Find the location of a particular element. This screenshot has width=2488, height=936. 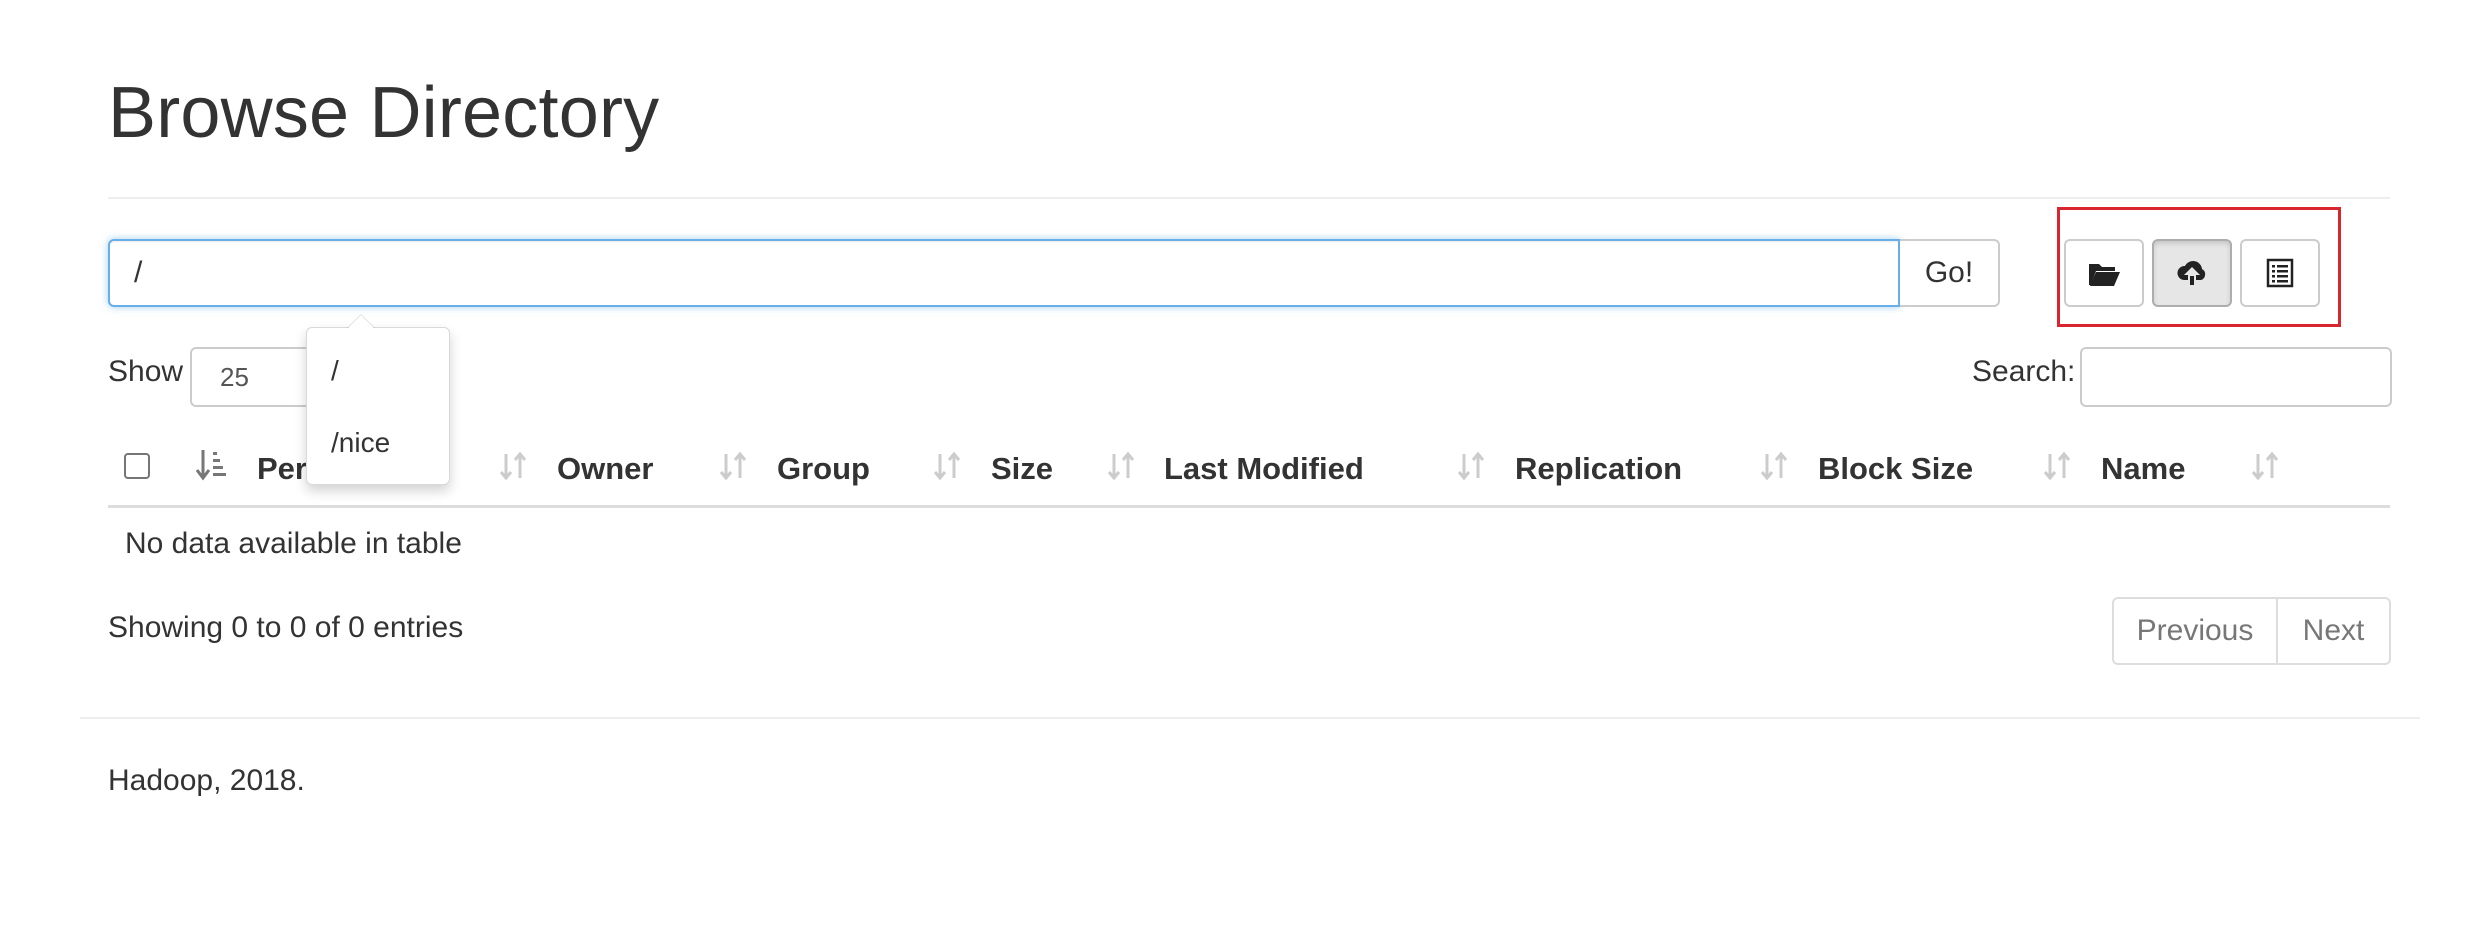

autocomplete-item: / is located at coordinates (335, 371).